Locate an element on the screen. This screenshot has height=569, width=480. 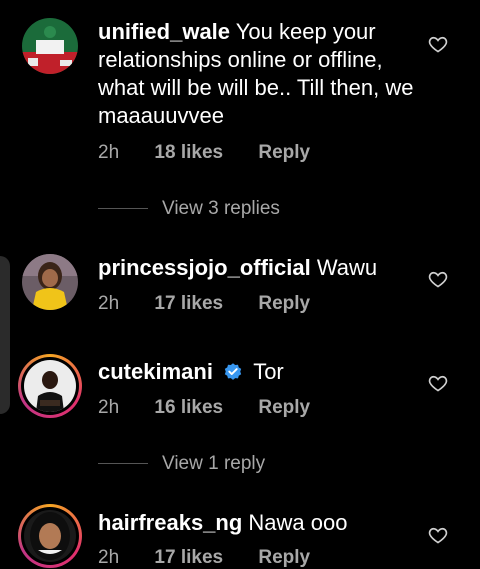
comment-username: unified_wale is located at coordinates (164, 31).